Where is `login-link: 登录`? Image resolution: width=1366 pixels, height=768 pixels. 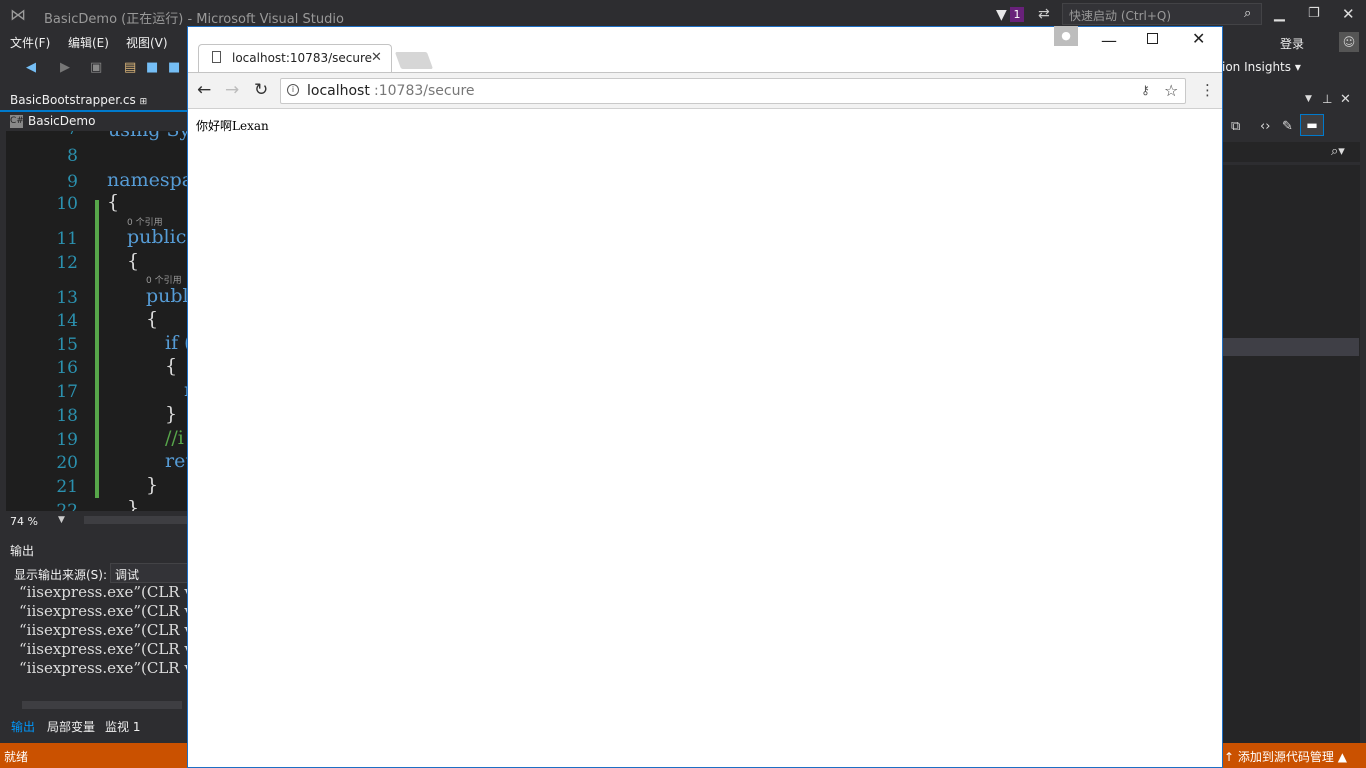 login-link: 登录 is located at coordinates (1292, 43).